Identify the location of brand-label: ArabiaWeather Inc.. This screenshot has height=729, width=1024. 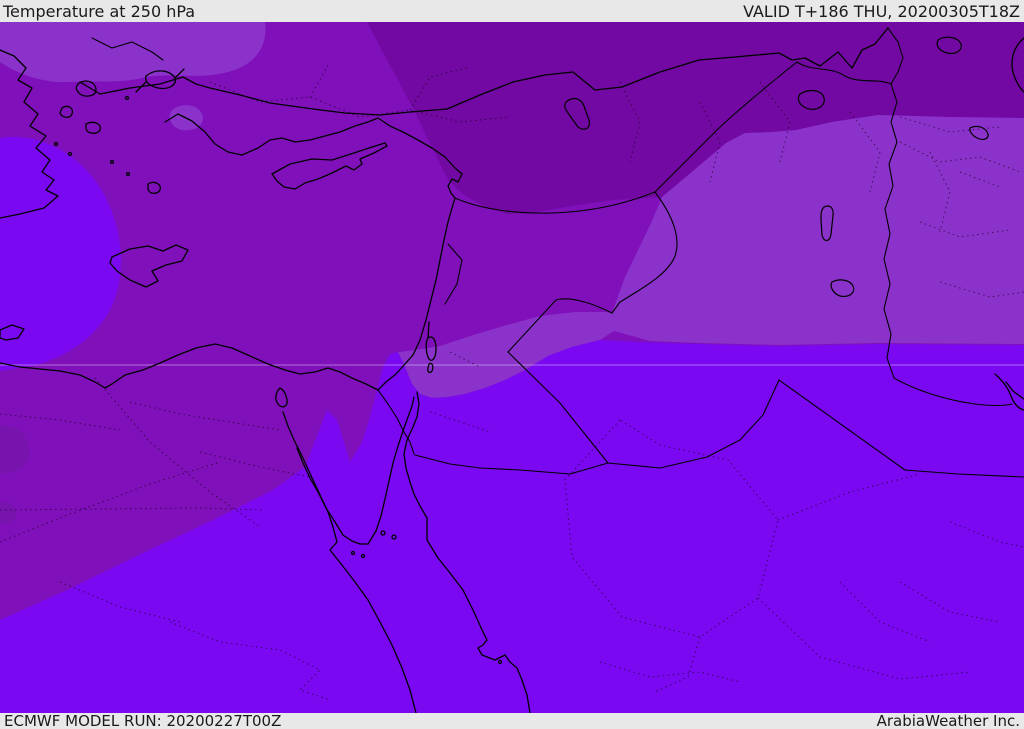
(948, 720).